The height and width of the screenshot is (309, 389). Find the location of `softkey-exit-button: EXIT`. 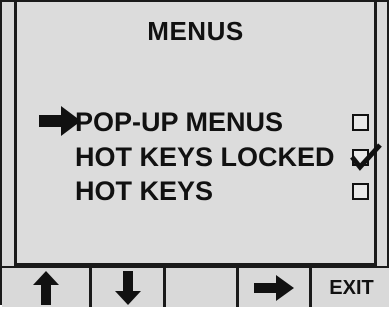

softkey-exit-button: EXIT is located at coordinates (350, 286).